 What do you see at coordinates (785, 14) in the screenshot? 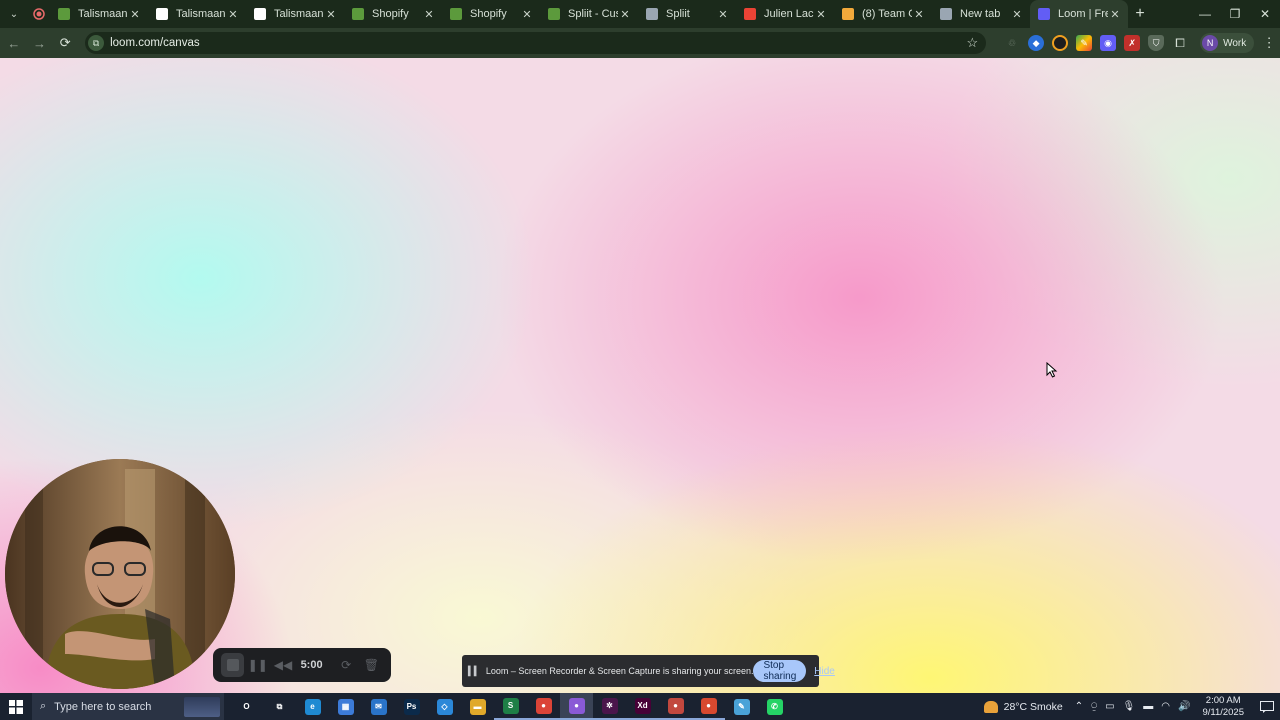
I see `browser-tab: Julien Lacomb✕` at bounding box center [785, 14].